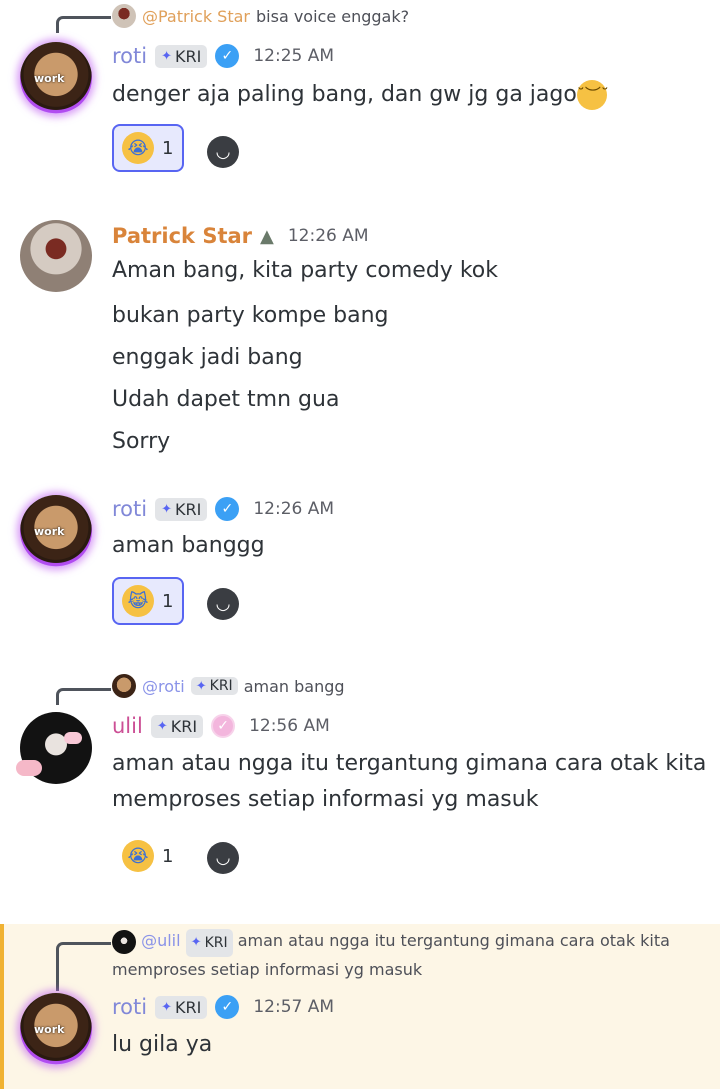 This screenshot has height=1089, width=720. I want to click on message-line: bukan party kompe bang, so click(250, 315).